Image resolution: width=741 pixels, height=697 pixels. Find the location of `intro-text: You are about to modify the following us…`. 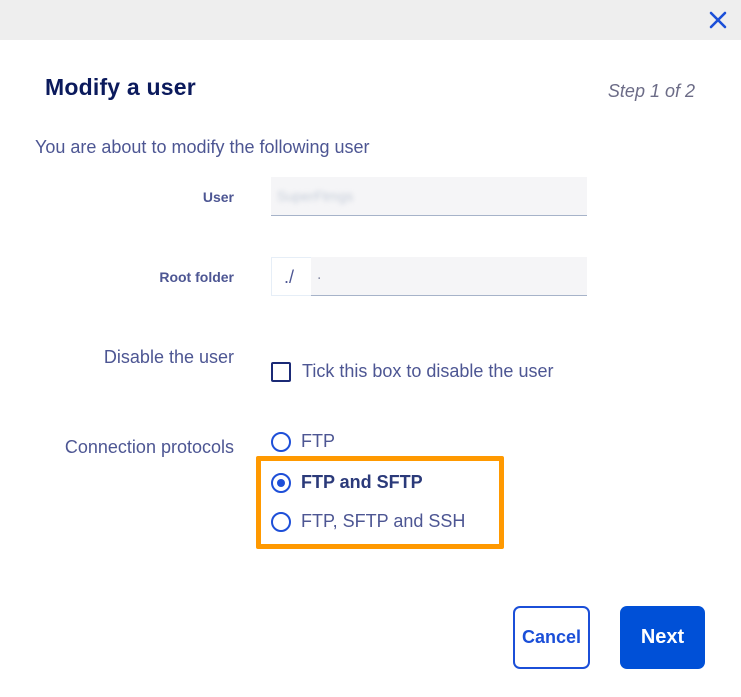

intro-text: You are about to modify the following us… is located at coordinates (202, 147).